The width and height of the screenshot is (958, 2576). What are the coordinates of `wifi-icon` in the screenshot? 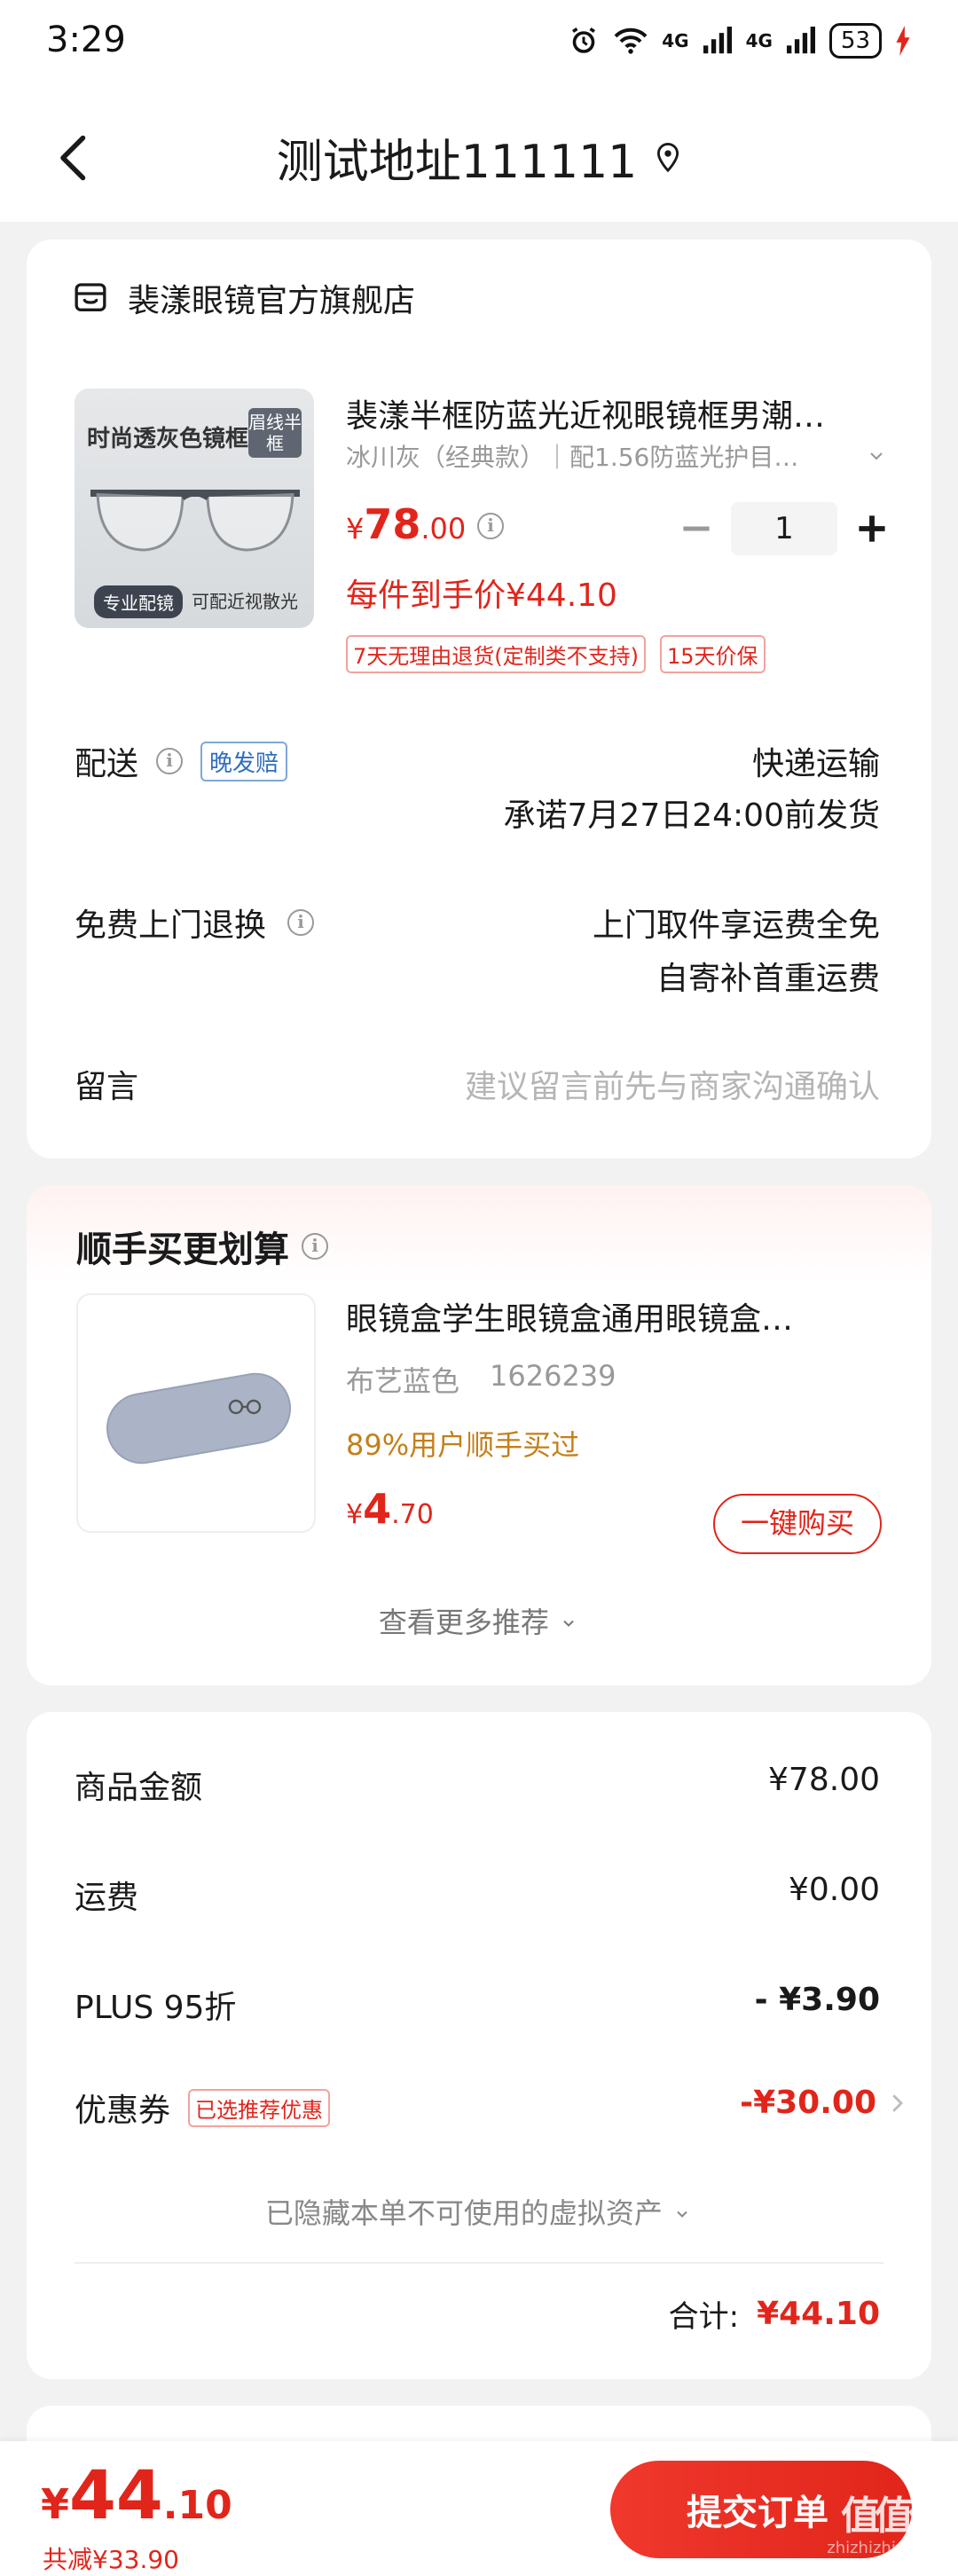 It's located at (631, 40).